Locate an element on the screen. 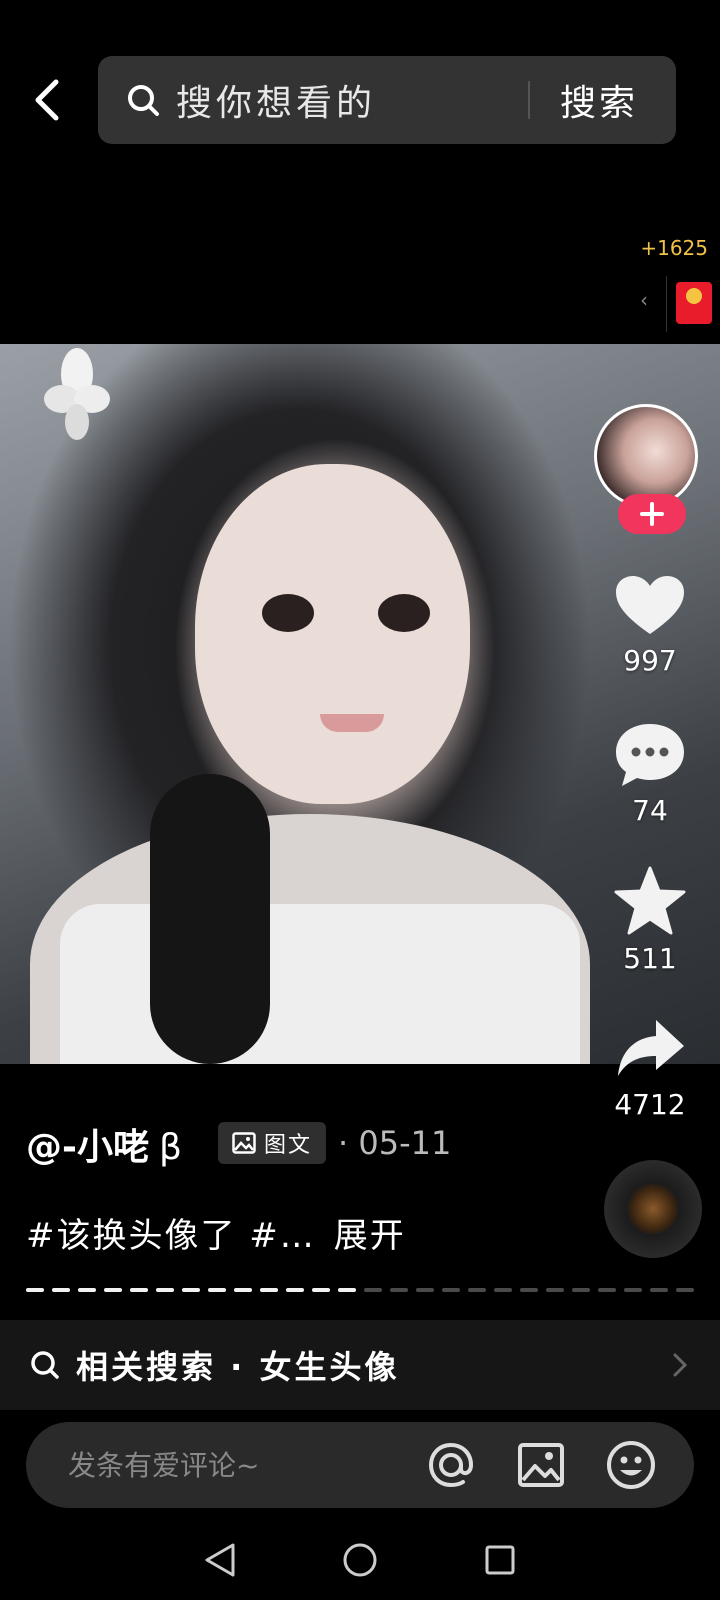  photo-mouth is located at coordinates (352, 723).